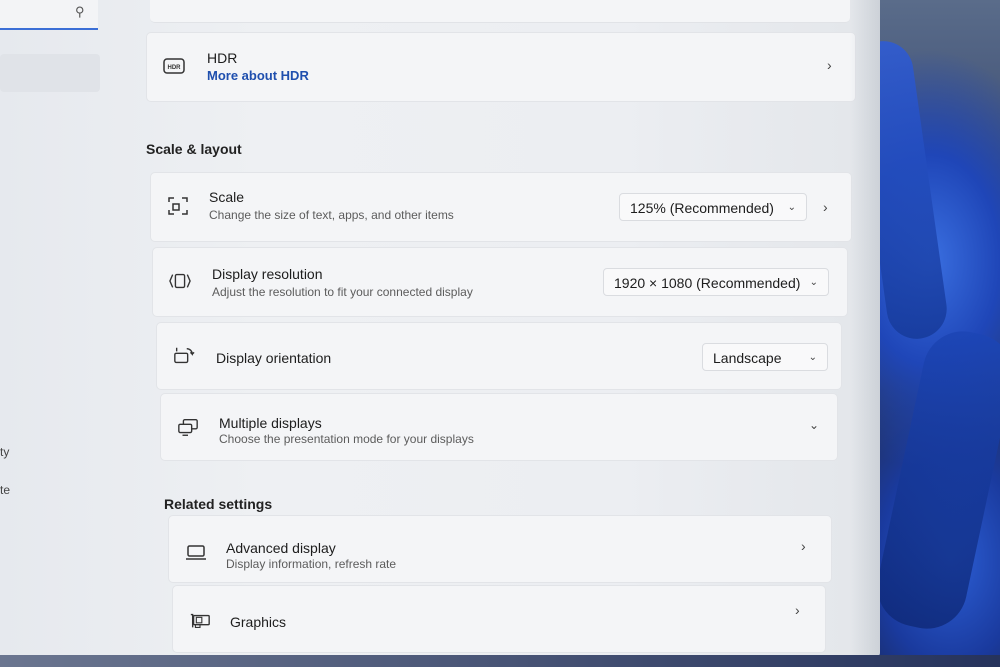  I want to click on svg-text: HDR, so click(175, 68).